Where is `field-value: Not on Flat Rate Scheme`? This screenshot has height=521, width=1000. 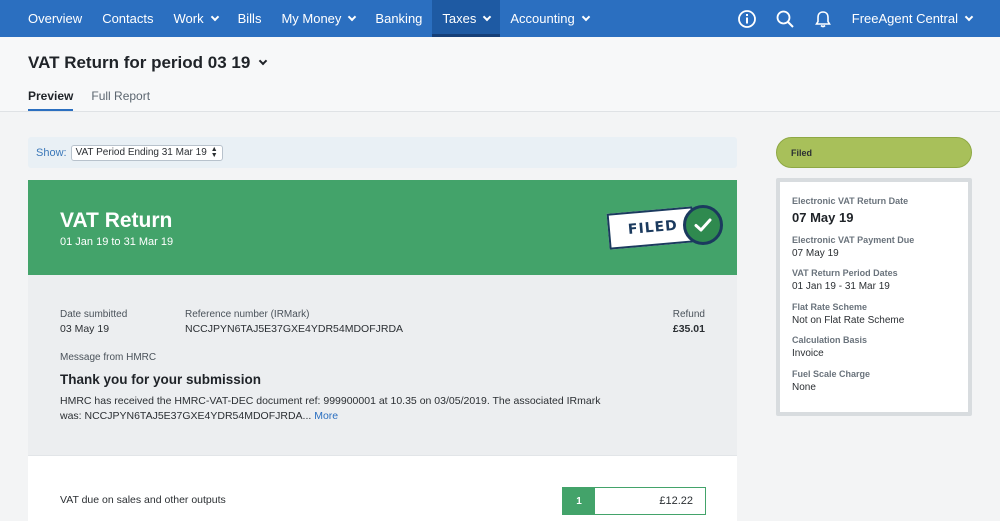 field-value: Not on Flat Rate Scheme is located at coordinates (848, 320).